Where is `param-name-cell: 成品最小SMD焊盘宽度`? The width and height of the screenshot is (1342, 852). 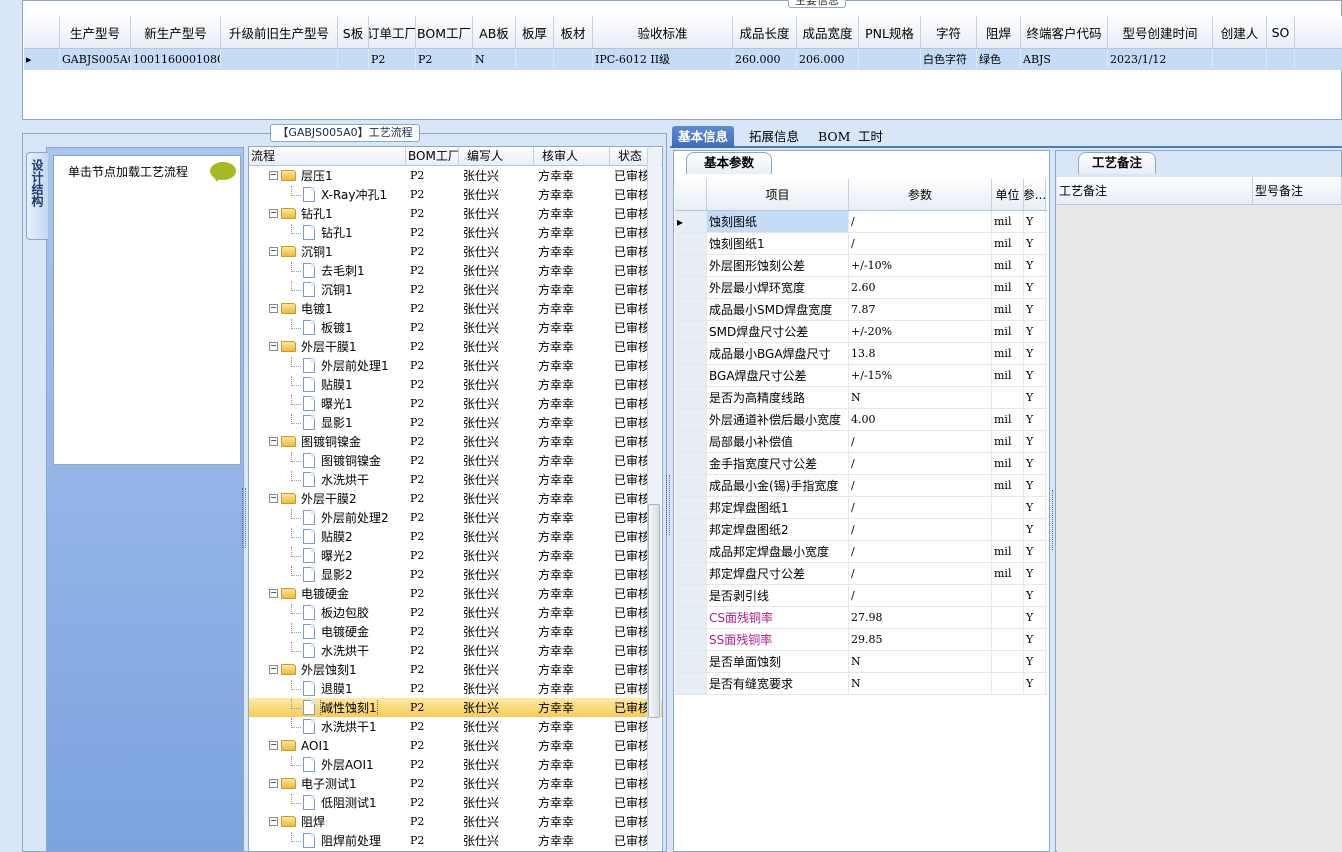 param-name-cell: 成品最小SMD焊盘宽度 is located at coordinates (778, 309).